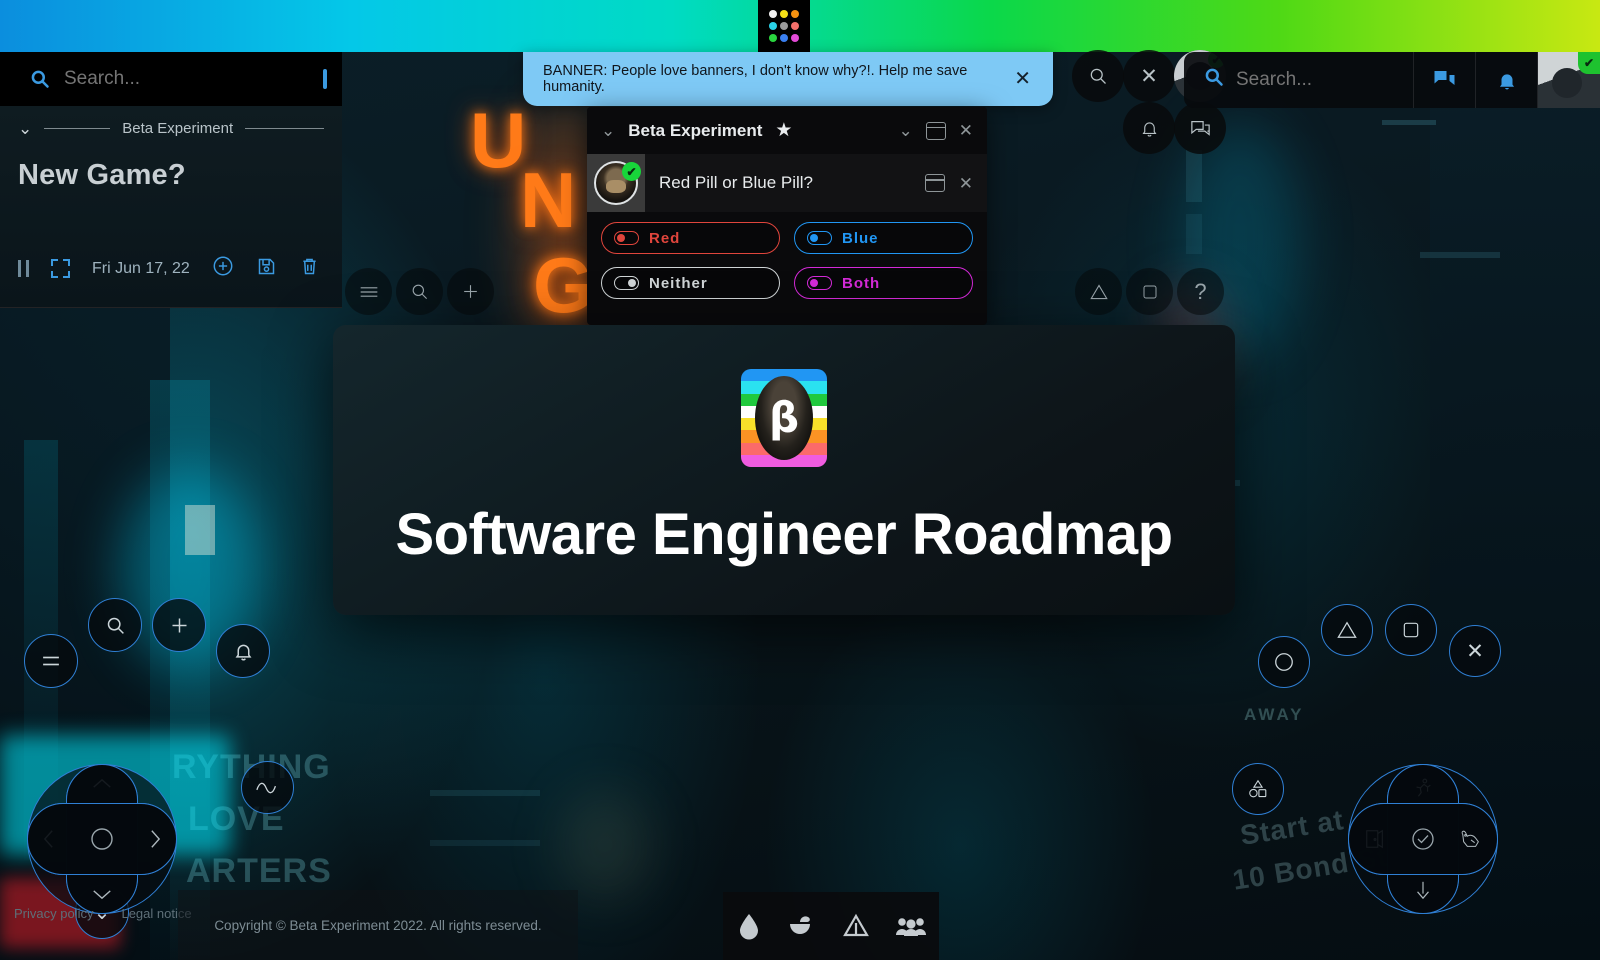  What do you see at coordinates (53, 913) in the screenshot?
I see `privacy-policy-link: Privacy policy` at bounding box center [53, 913].